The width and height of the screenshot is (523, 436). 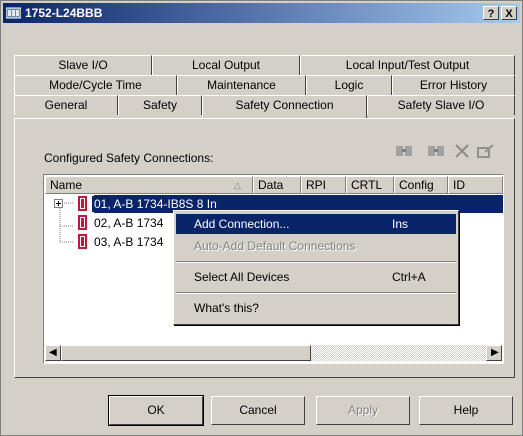 I want to click on help-title-button: ?, so click(x=491, y=13).